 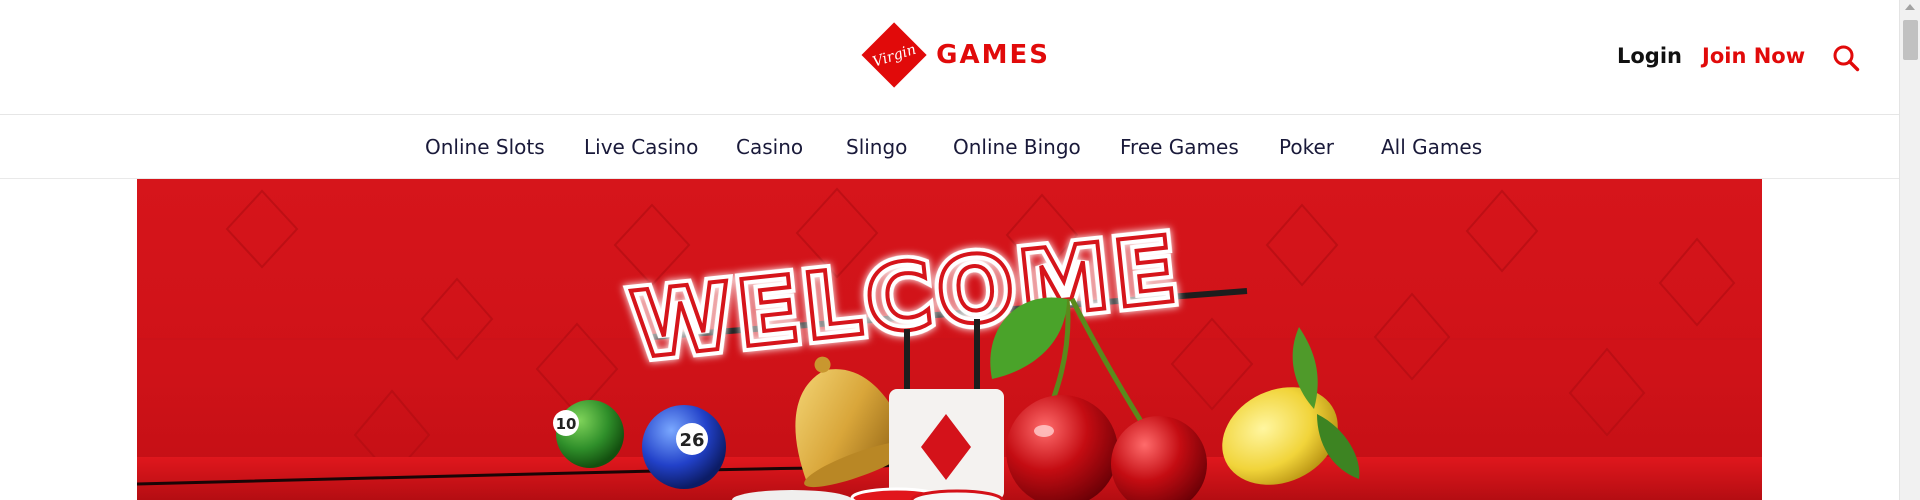 I want to click on join-now-link: Join Now, so click(x=1753, y=56).